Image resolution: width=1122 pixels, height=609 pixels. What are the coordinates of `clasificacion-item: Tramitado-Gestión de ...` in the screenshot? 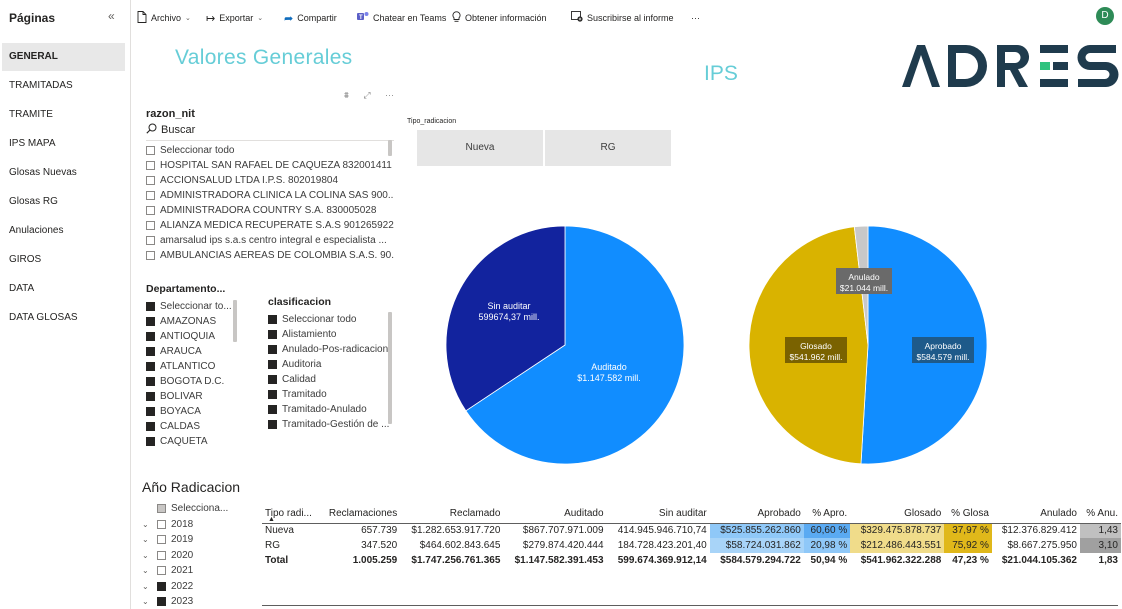 It's located at (332, 424).